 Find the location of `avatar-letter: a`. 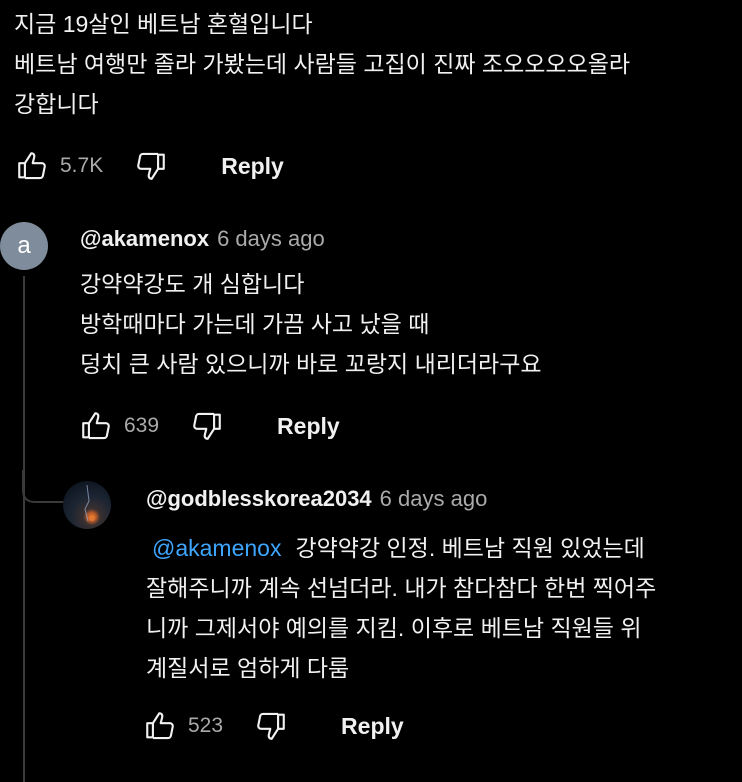

avatar-letter: a is located at coordinates (24, 245).